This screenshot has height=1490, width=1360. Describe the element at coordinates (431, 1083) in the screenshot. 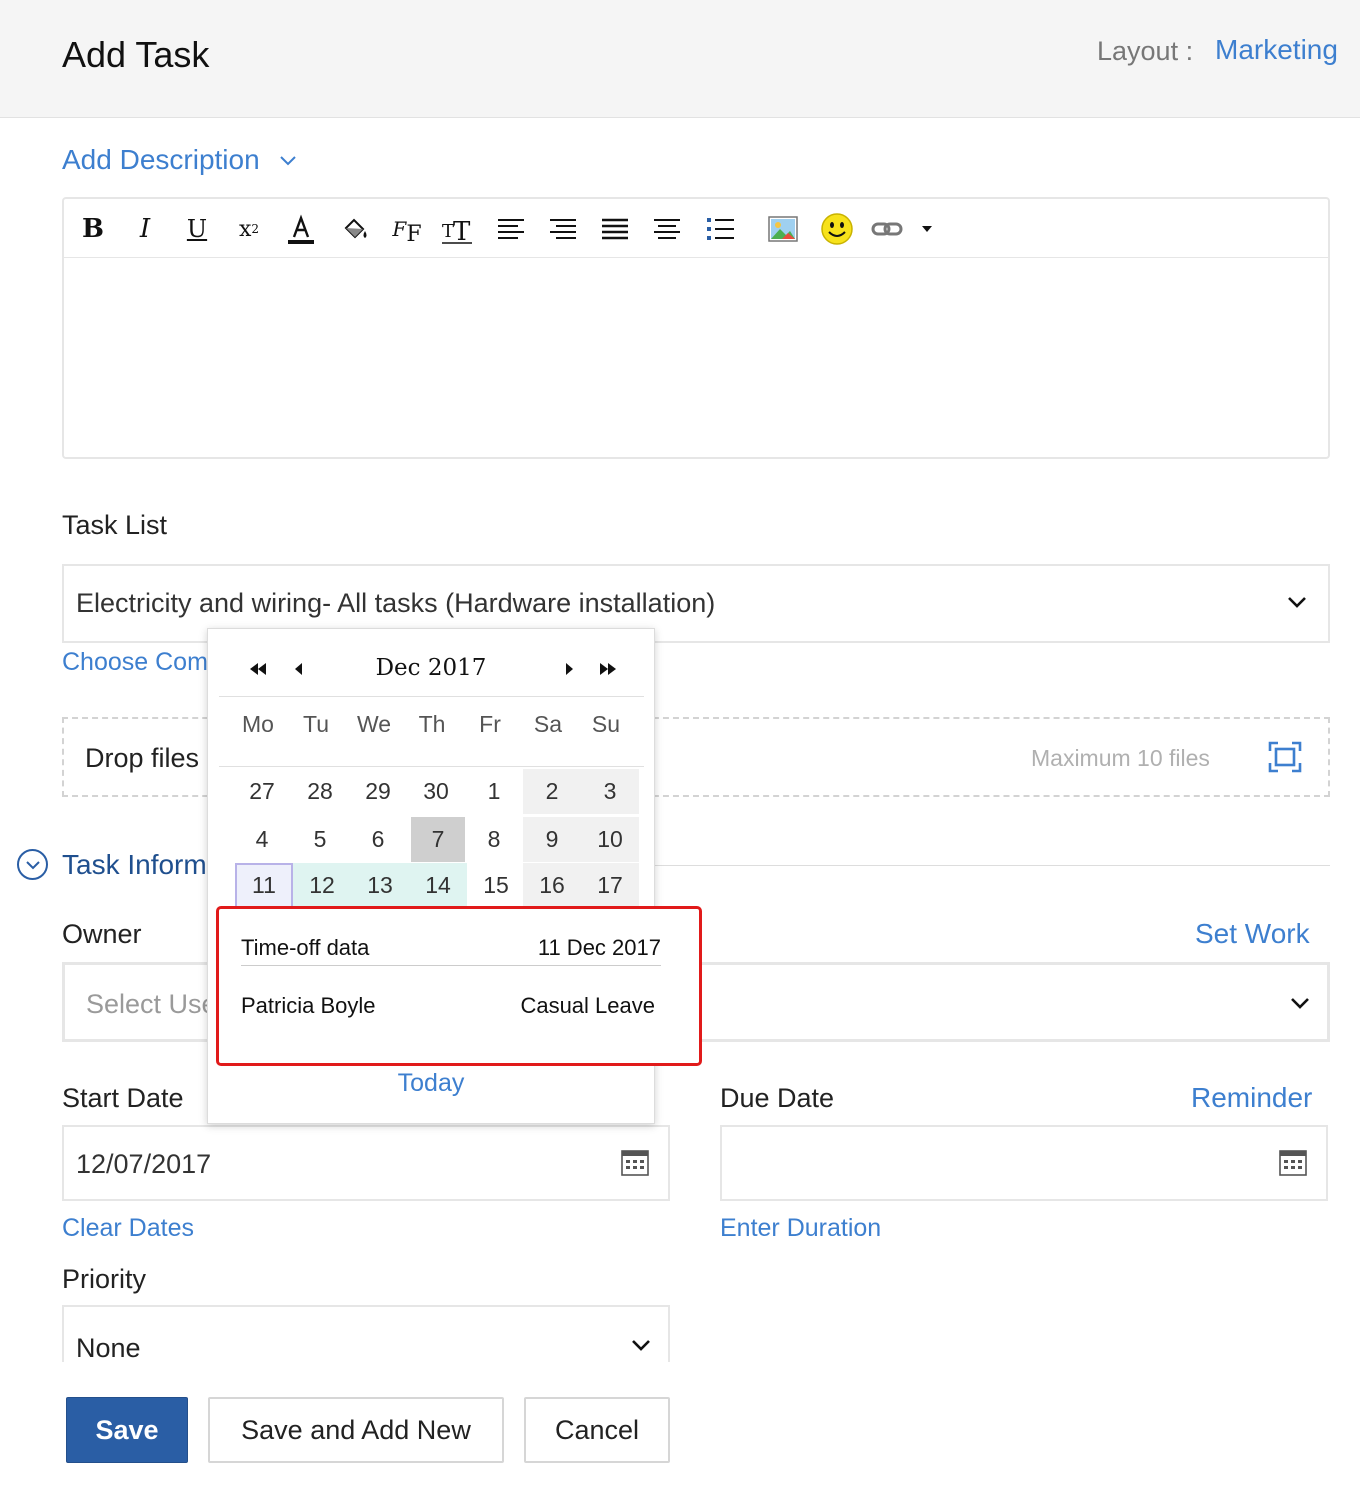

I see `today-link: Today` at that location.